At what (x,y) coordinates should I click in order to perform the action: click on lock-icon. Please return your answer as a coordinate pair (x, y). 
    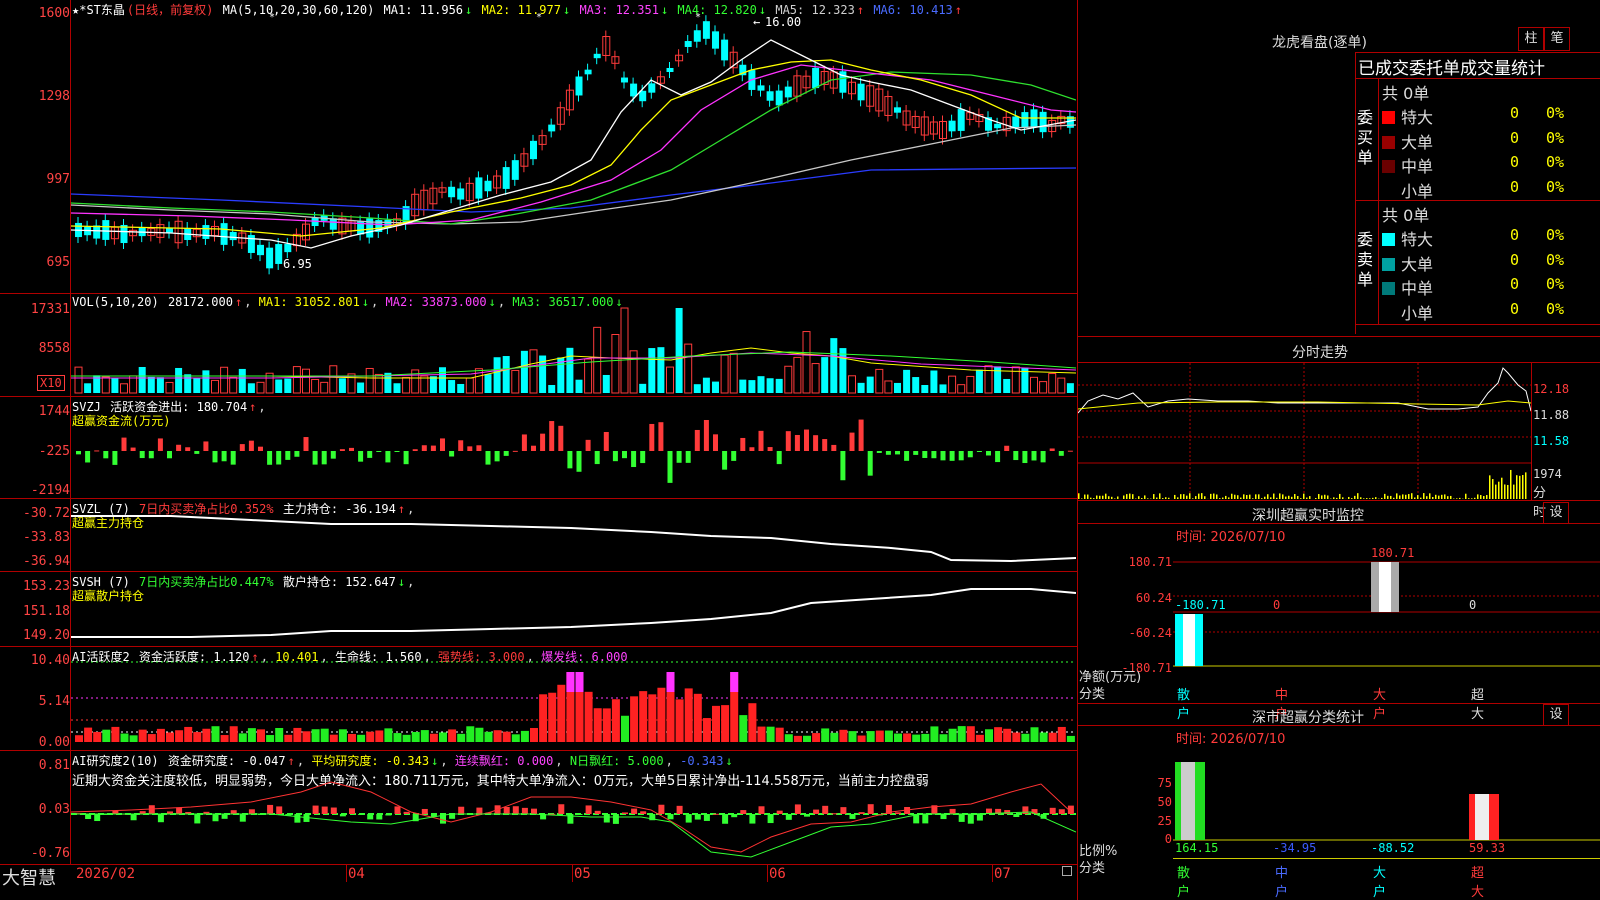
    Looking at the image, I should click on (1067, 871).